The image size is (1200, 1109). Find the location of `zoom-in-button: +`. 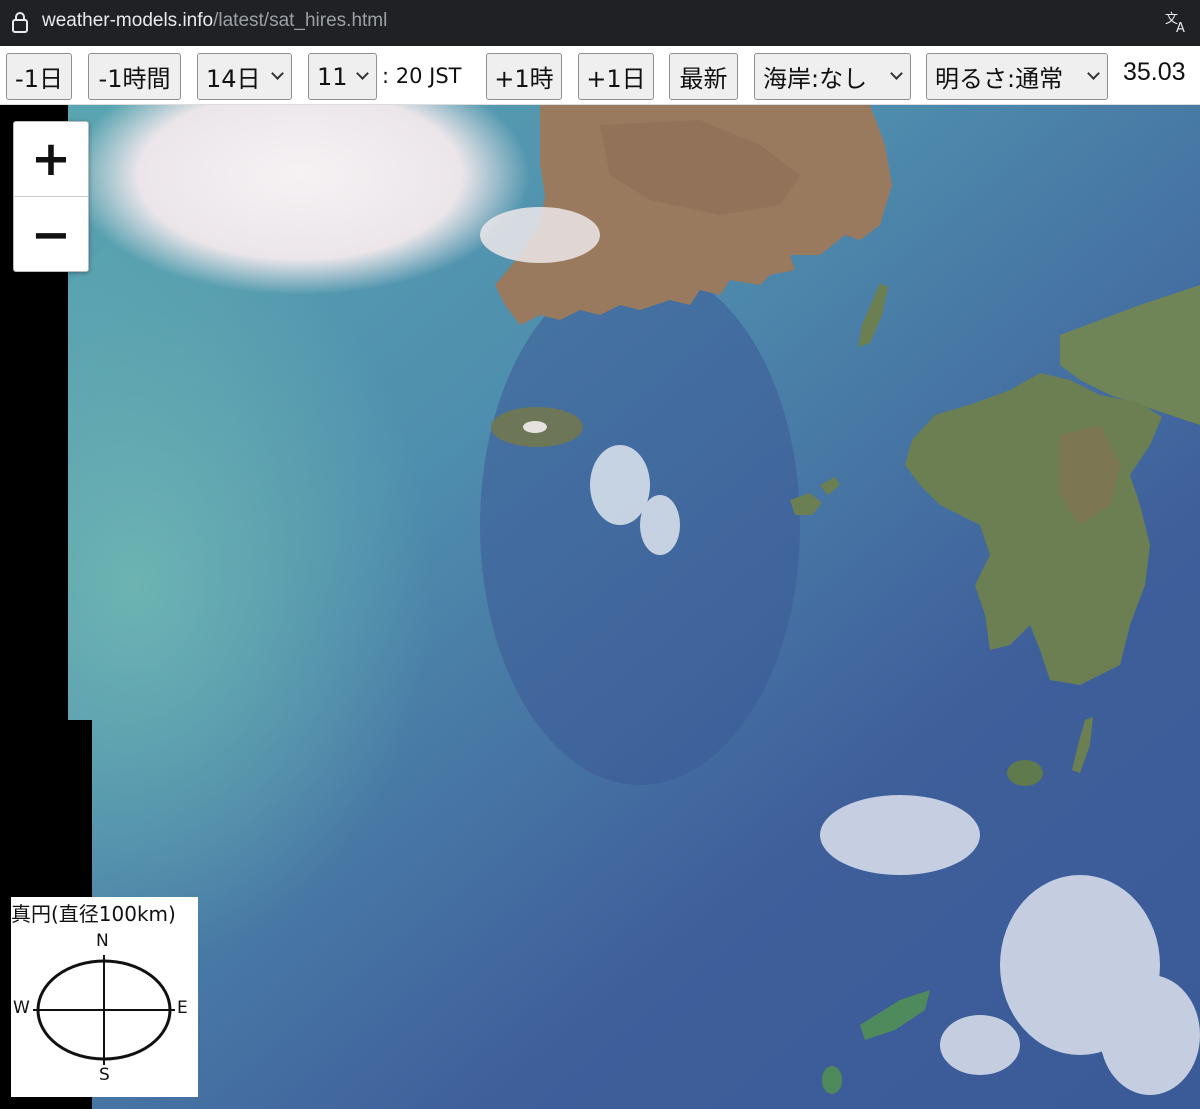

zoom-in-button: + is located at coordinates (51, 159).